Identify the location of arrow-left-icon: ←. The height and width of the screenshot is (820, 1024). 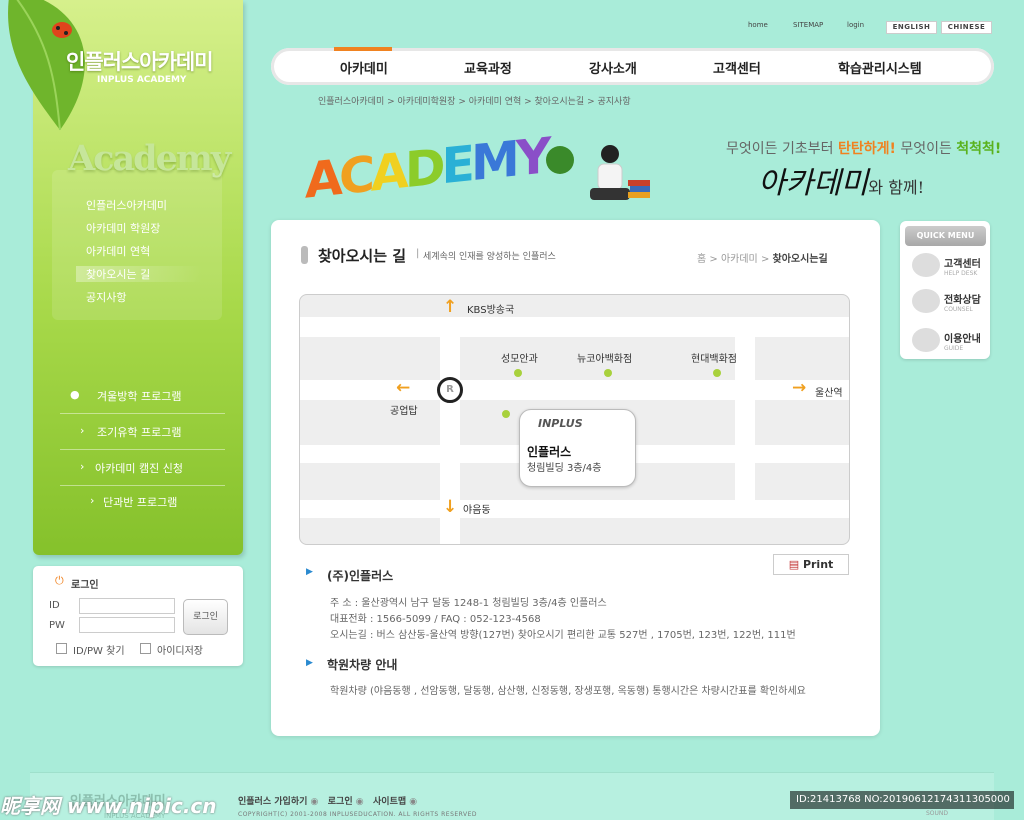
(403, 388).